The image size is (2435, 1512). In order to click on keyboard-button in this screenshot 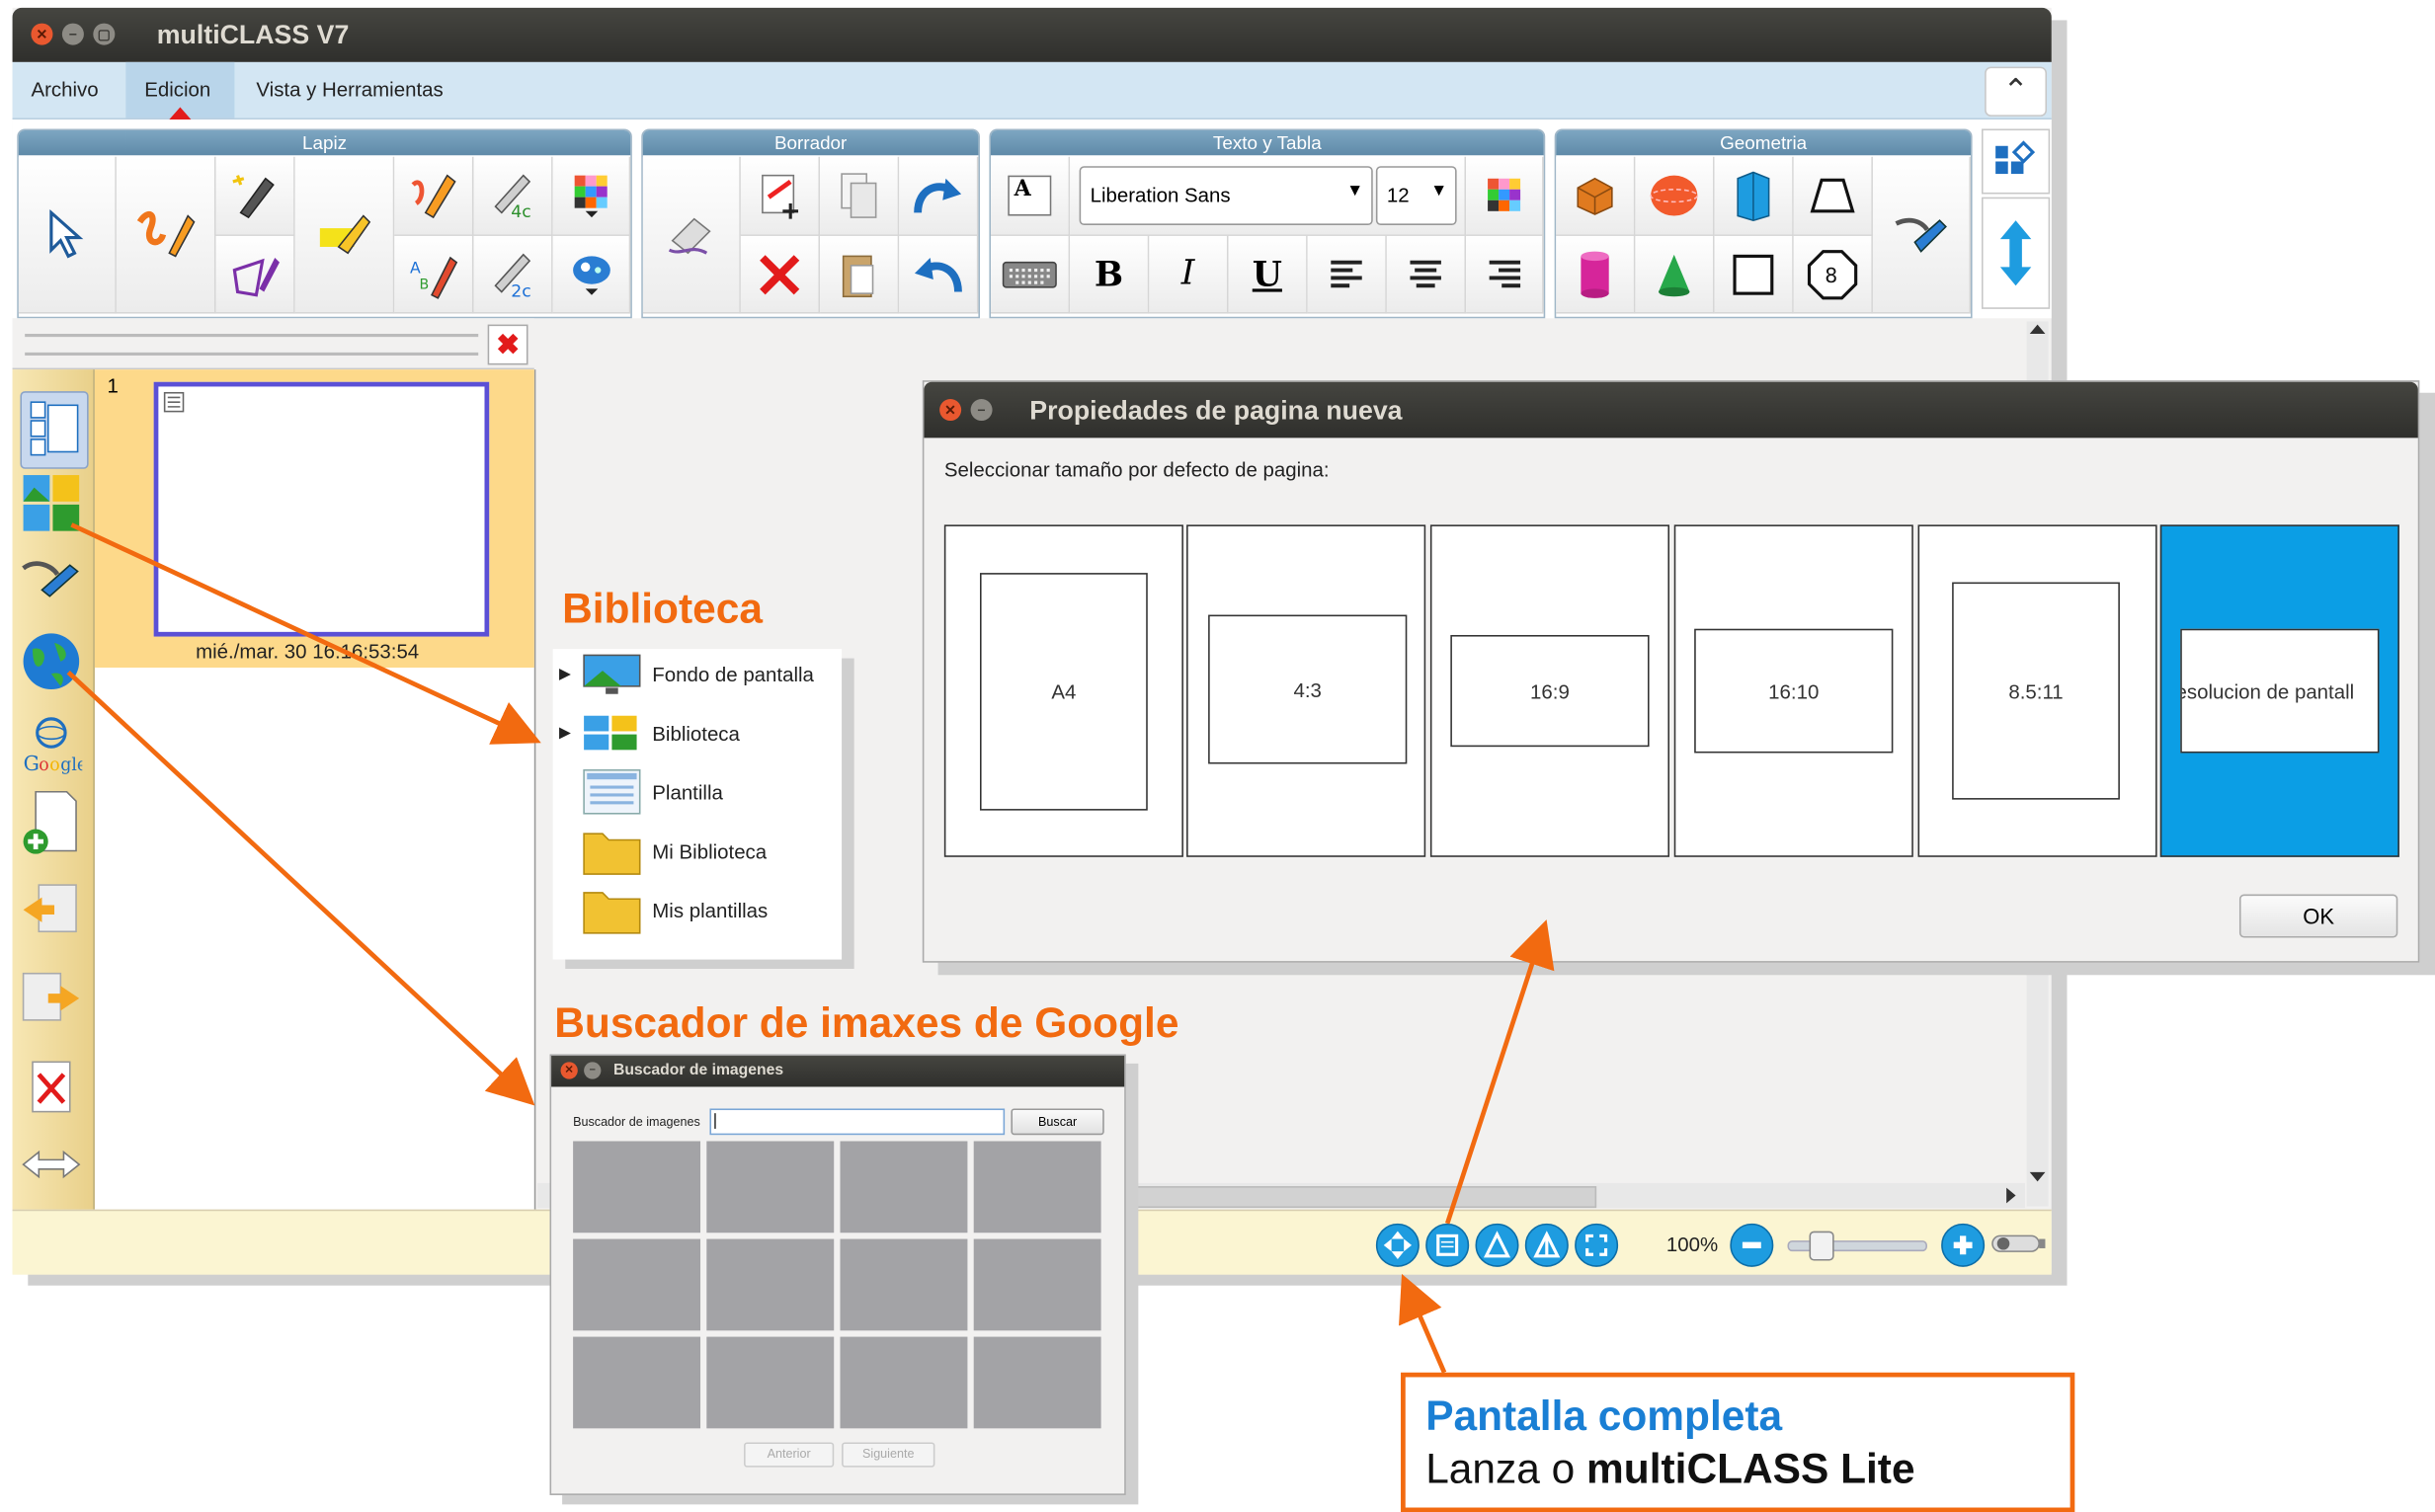, I will do `click(1030, 275)`.